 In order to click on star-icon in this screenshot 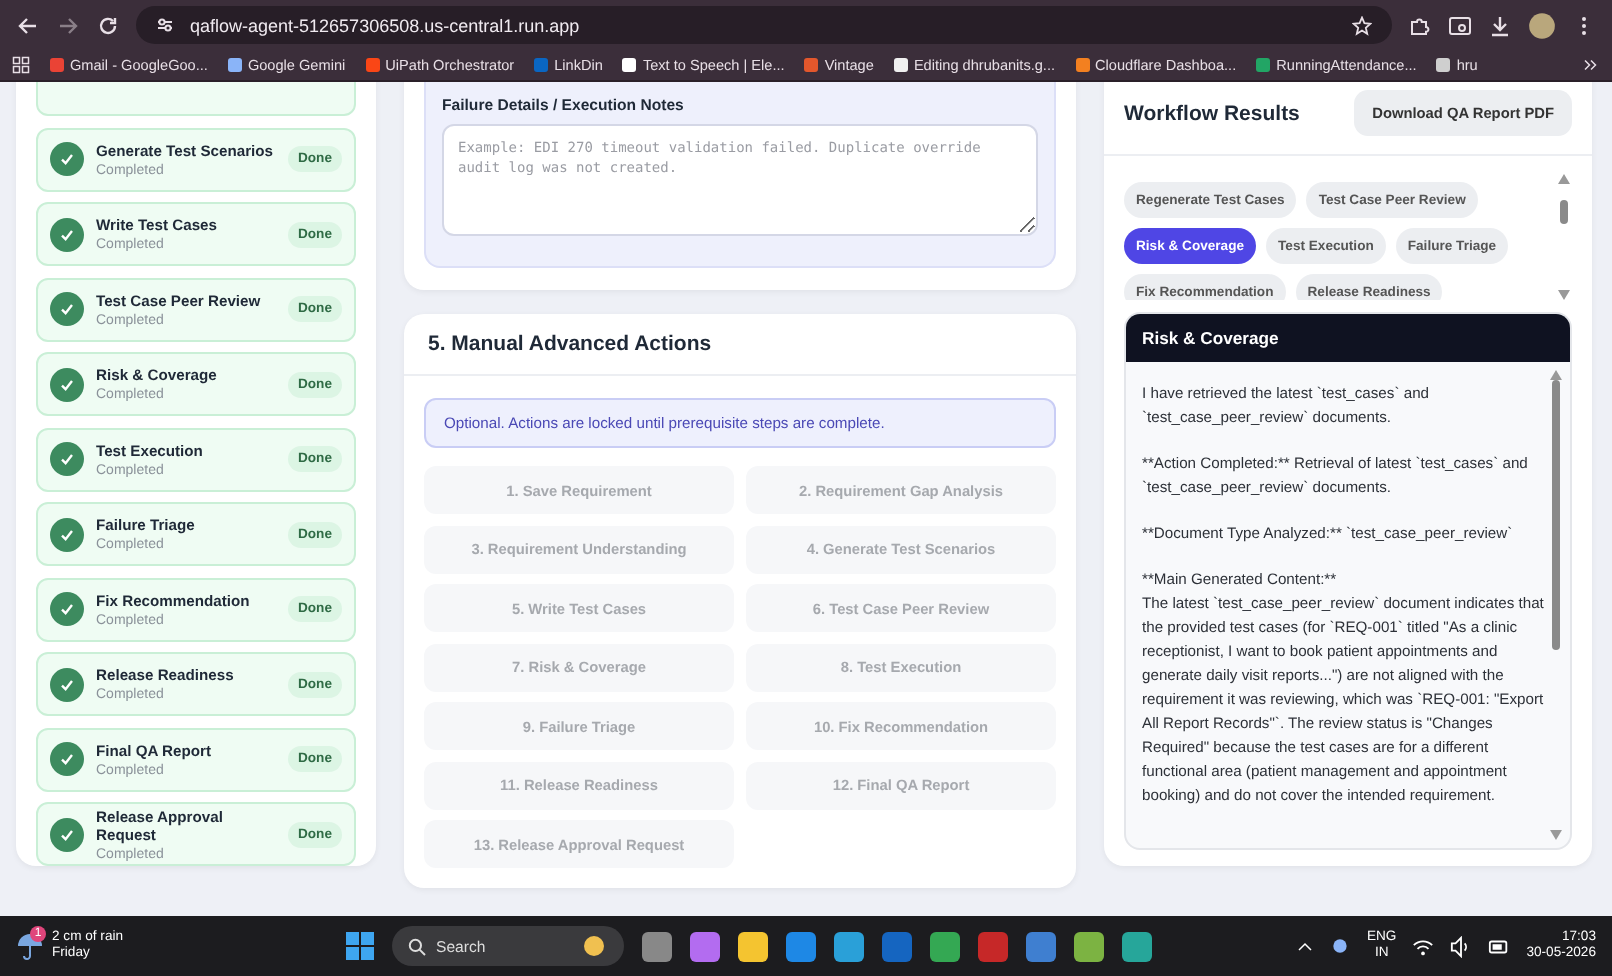, I will do `click(1362, 25)`.